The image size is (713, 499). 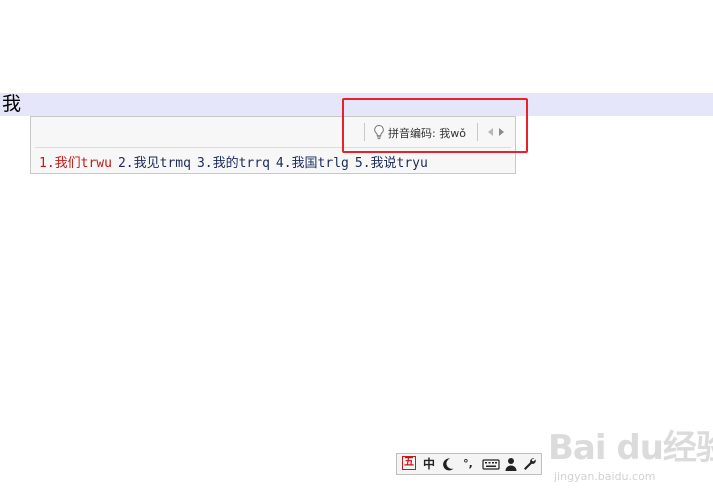 What do you see at coordinates (529, 464) in the screenshot?
I see `wrench-icon` at bounding box center [529, 464].